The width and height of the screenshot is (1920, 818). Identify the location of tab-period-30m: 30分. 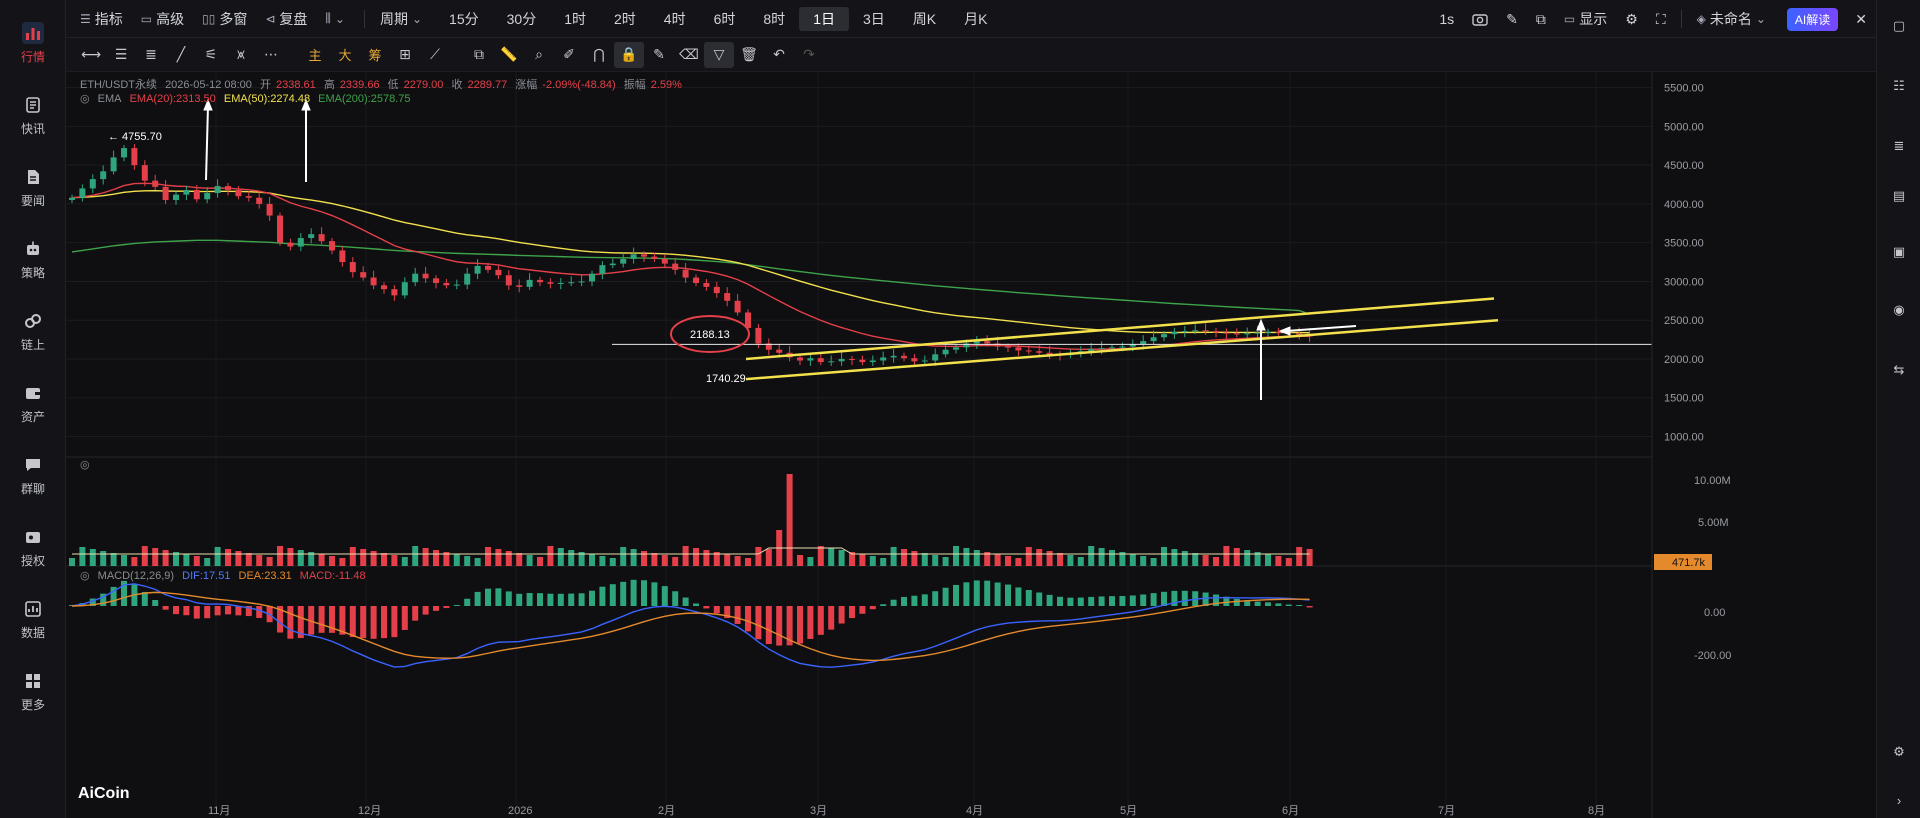
(522, 19).